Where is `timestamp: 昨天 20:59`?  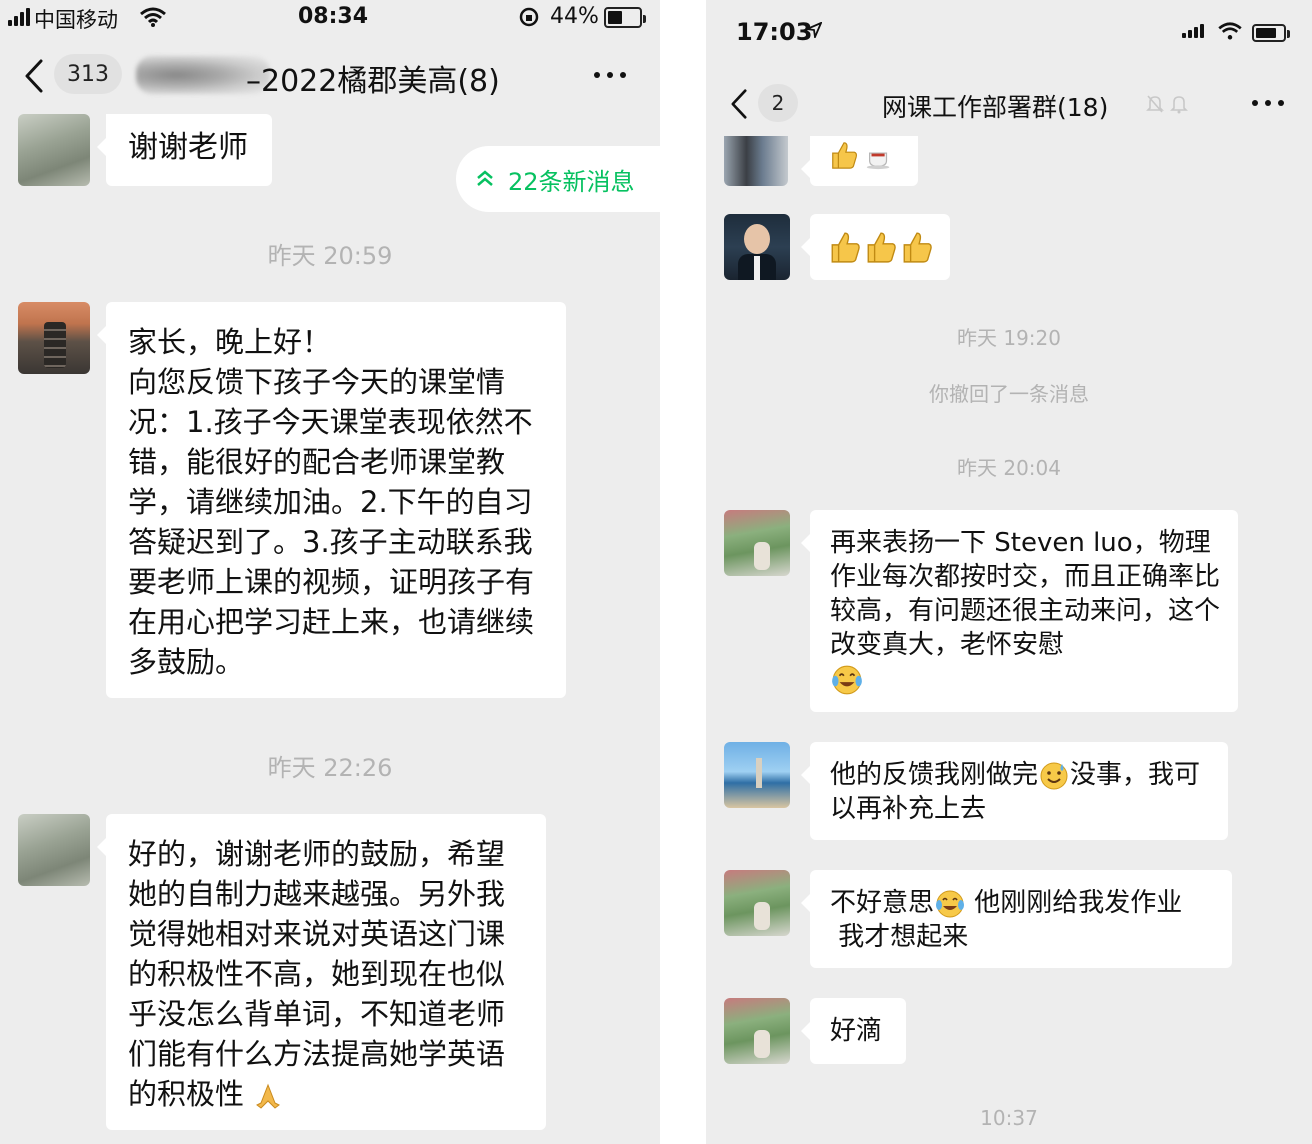 timestamp: 昨天 20:59 is located at coordinates (330, 256).